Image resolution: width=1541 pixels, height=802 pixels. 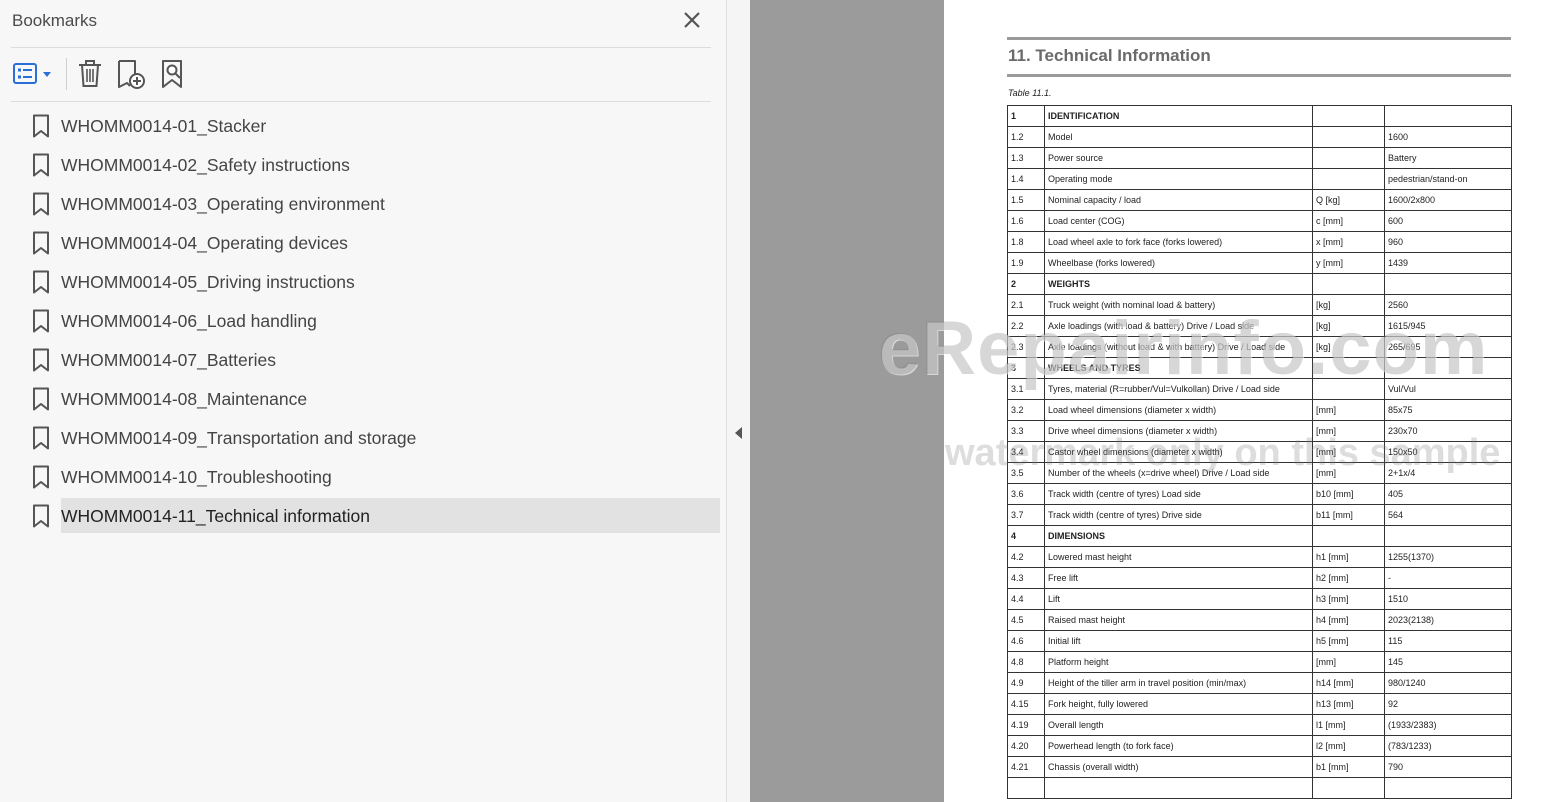 What do you see at coordinates (1178, 641) in the screenshot?
I see `table-cell: Initial lift` at bounding box center [1178, 641].